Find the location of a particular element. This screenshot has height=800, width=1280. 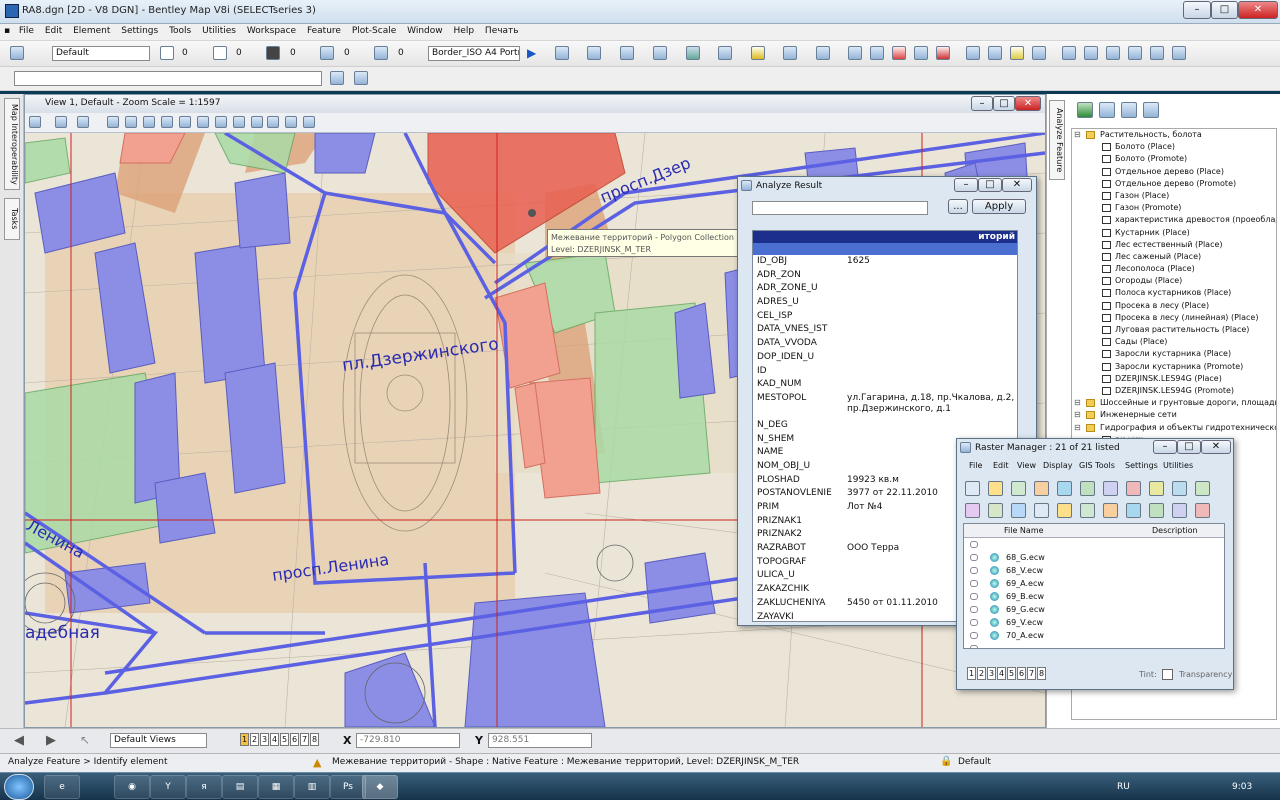

menu-element: Element is located at coordinates (91, 30).